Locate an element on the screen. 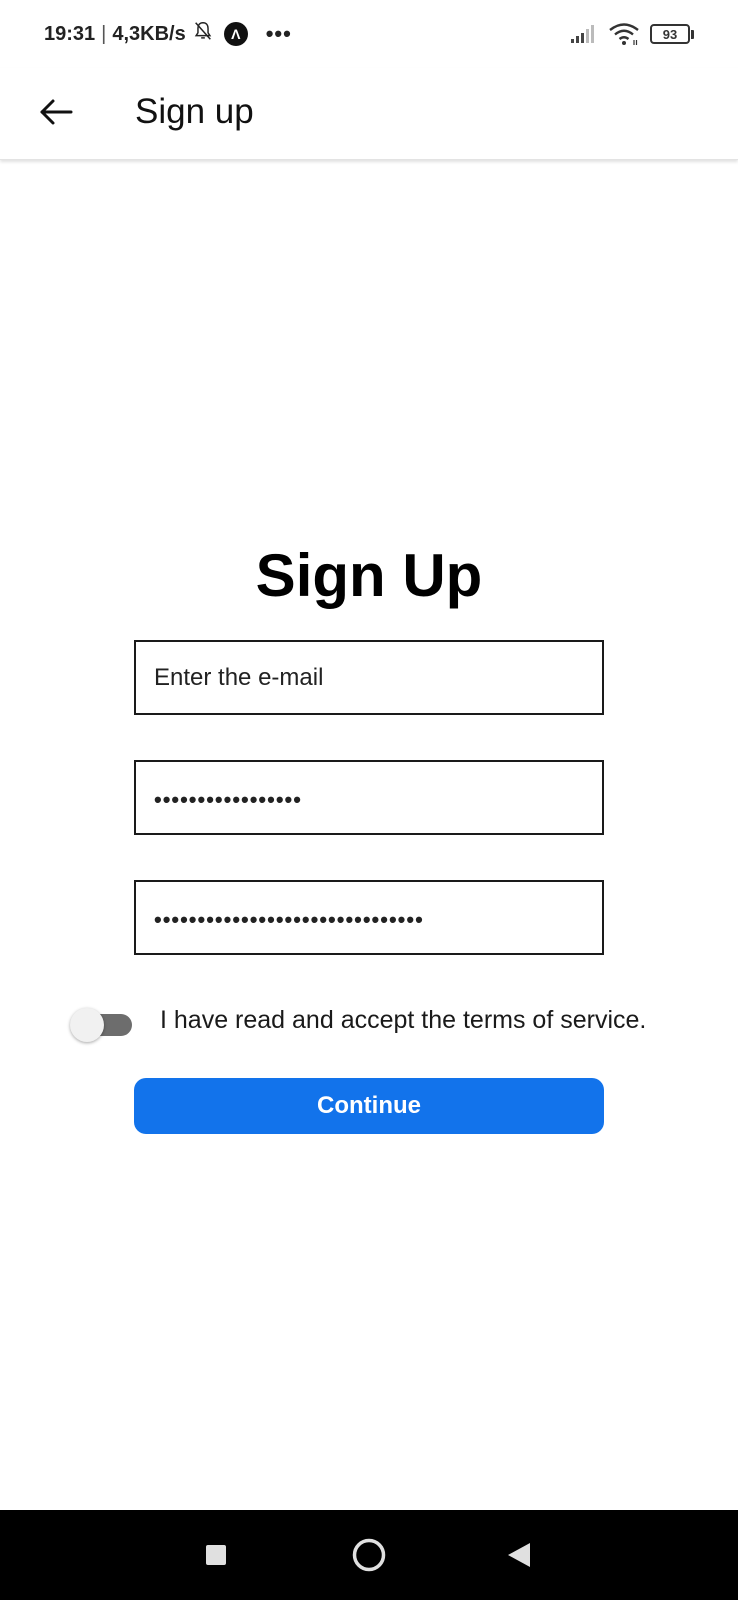 The image size is (738, 1600). home-button is located at coordinates (369, 1555).